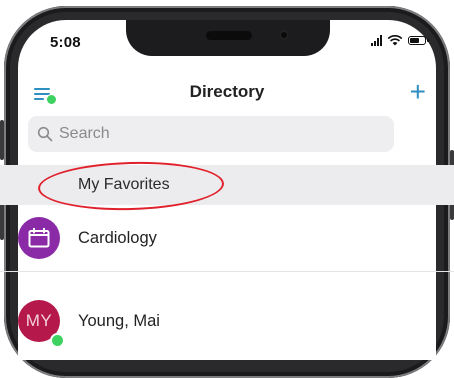 The width and height of the screenshot is (454, 378). What do you see at coordinates (2, 140) in the screenshot?
I see `phone-side-button` at bounding box center [2, 140].